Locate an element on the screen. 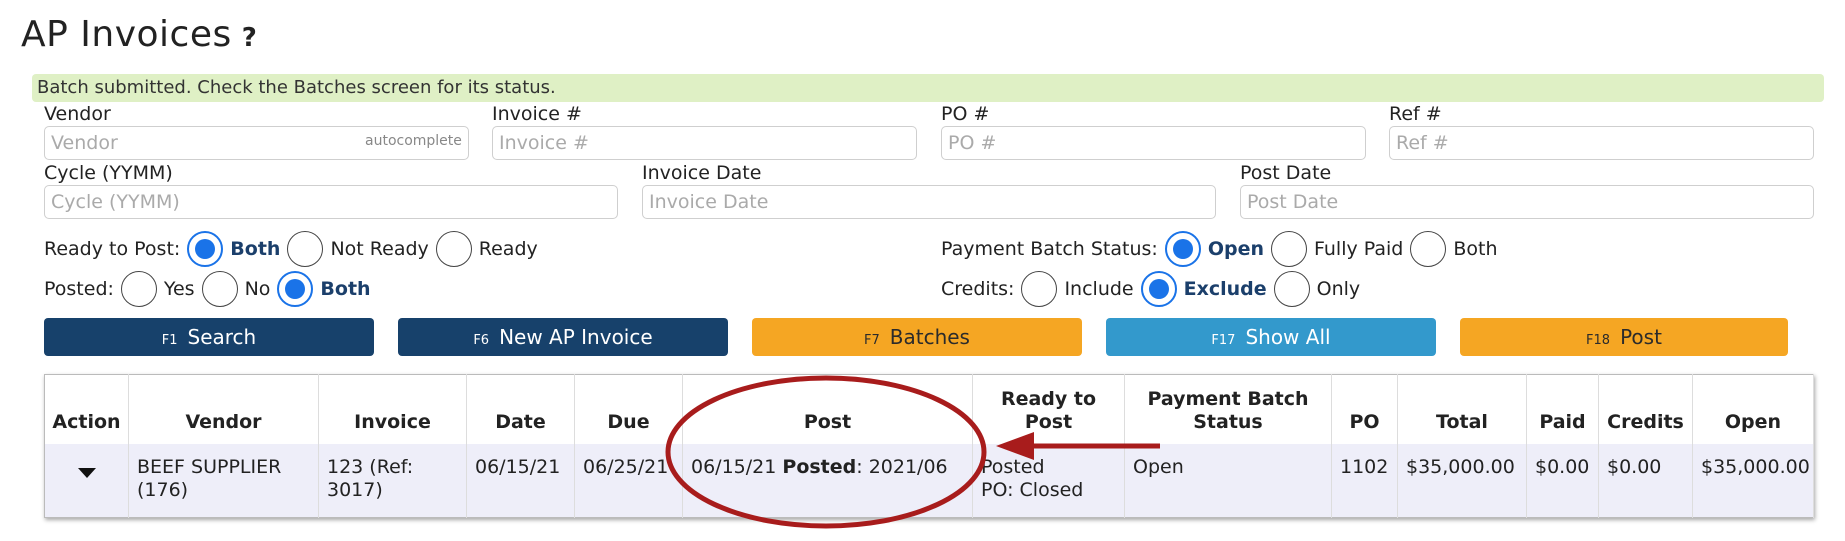 This screenshot has width=1845, height=541. posted-both-label: Both is located at coordinates (345, 289).